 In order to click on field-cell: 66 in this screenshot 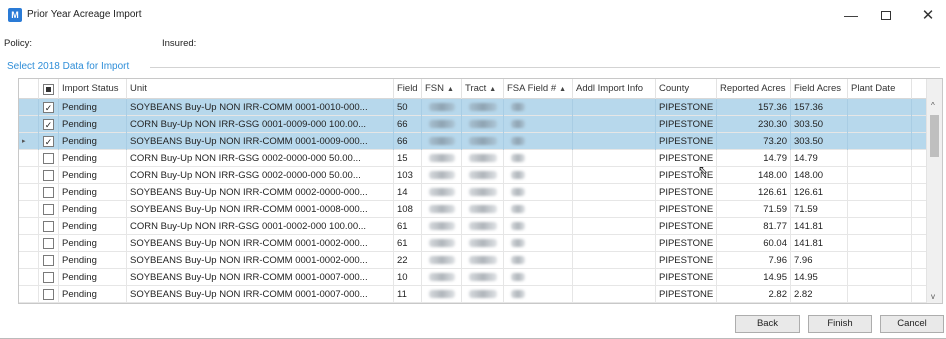, I will do `click(408, 124)`.